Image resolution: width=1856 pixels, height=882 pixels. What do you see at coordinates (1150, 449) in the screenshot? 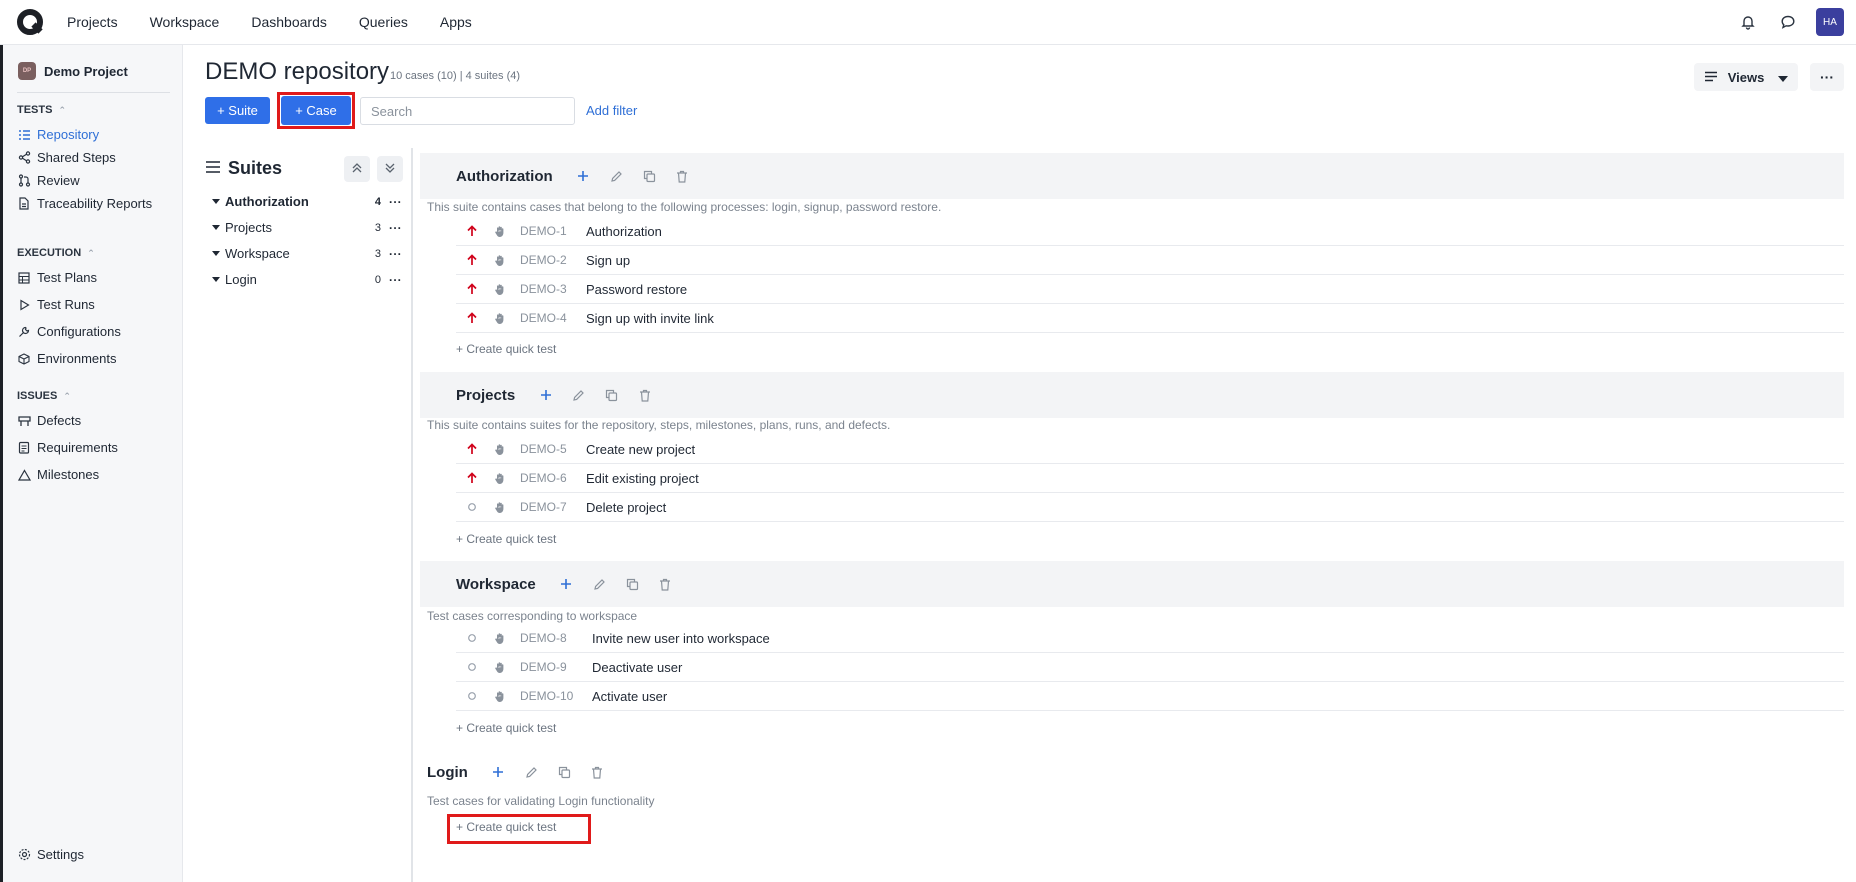
I see `table-row: DEMO-5 Create new project` at bounding box center [1150, 449].